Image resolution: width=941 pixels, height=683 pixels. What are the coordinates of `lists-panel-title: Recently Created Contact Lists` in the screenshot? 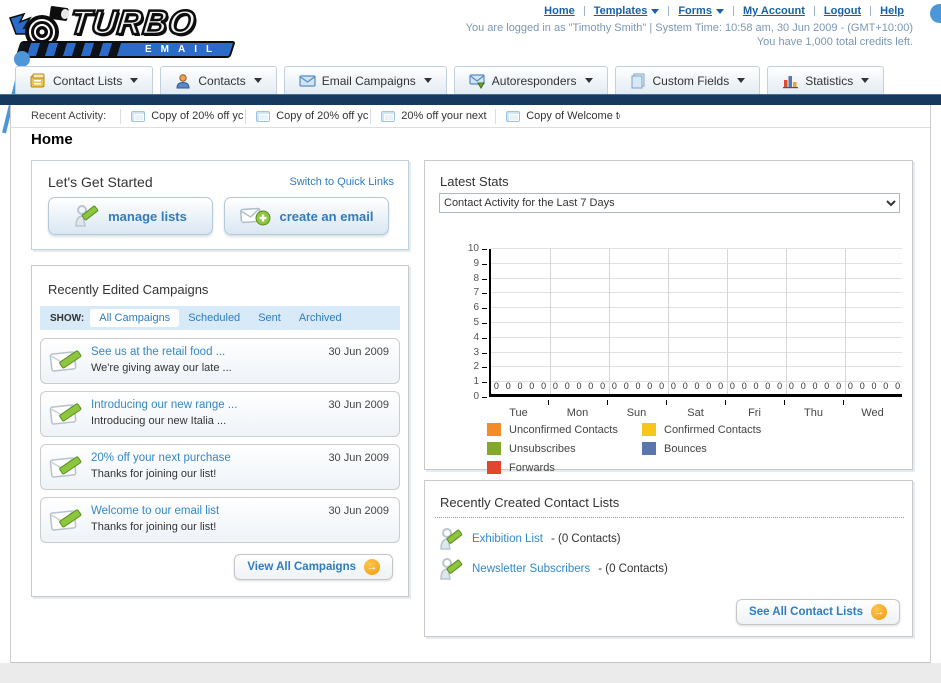 It's located at (530, 502).